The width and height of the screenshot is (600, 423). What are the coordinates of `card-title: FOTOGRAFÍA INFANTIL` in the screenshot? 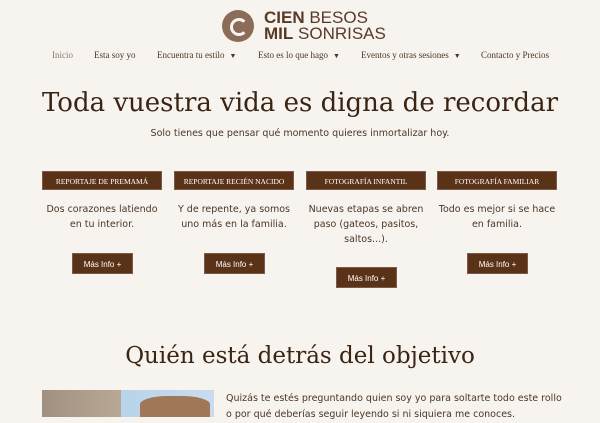 It's located at (366, 180).